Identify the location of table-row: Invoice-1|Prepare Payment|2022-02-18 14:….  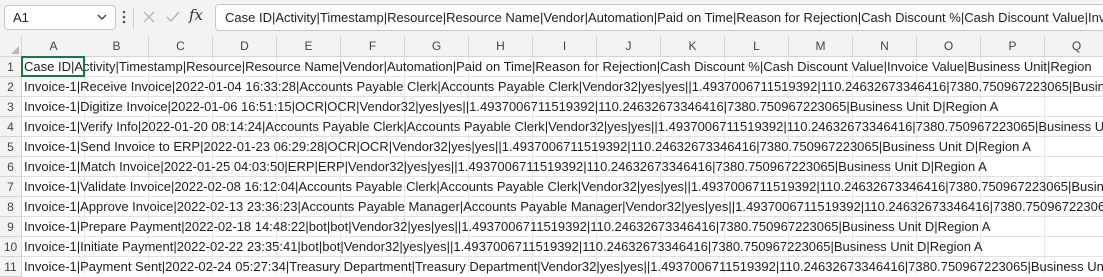
(562, 227).